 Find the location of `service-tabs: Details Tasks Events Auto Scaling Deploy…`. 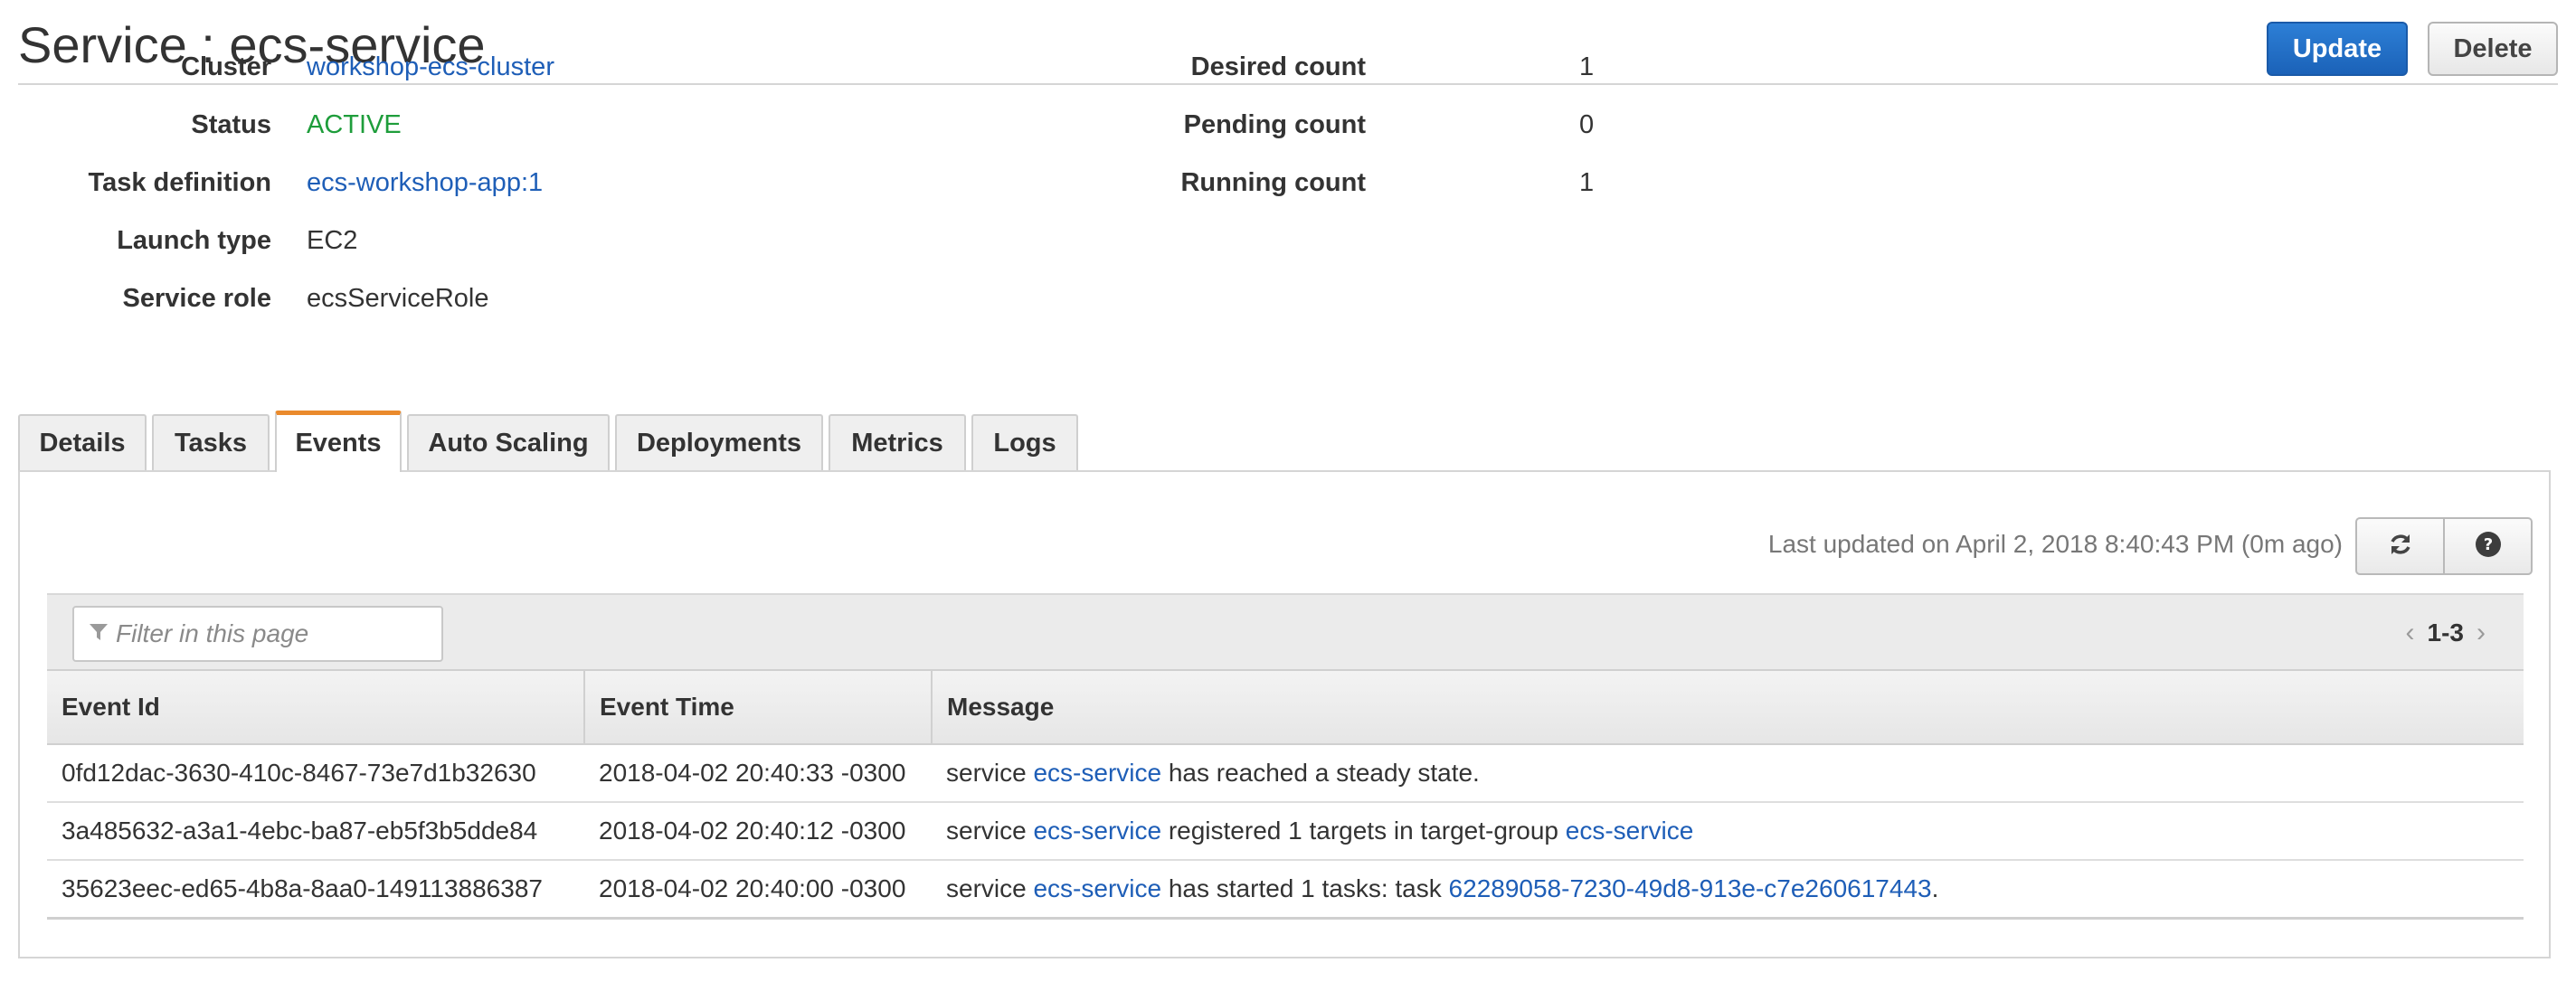

service-tabs: Details Tasks Events Auto Scaling Deploy… is located at coordinates (551, 441).